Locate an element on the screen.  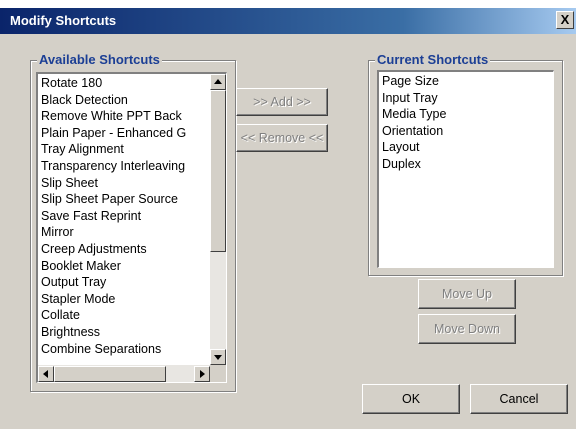
list-item: Creep Adjustments is located at coordinates (125, 249).